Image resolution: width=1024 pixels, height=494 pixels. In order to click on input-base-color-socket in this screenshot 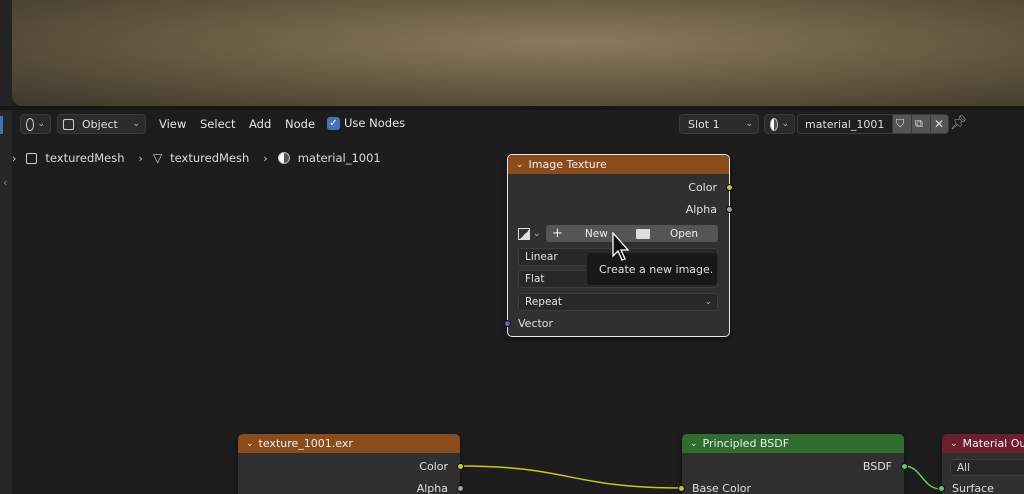, I will do `click(681, 488)`.